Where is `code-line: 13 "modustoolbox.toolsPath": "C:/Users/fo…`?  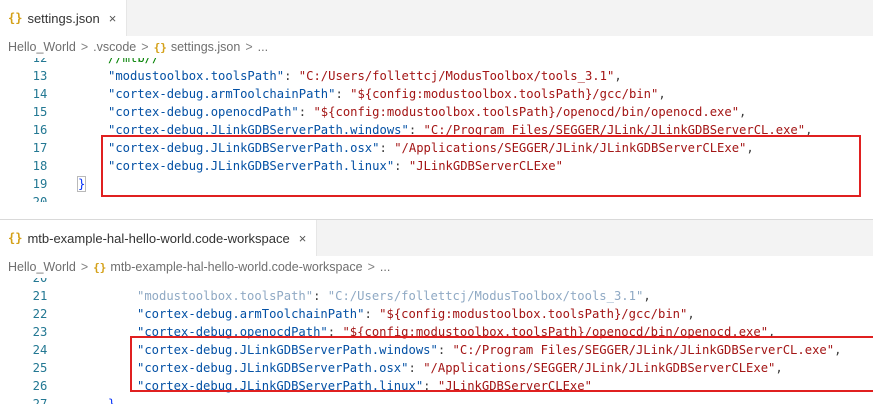
code-line: 13 "modustoolbox.toolsPath": "C:/Users/fo… is located at coordinates (436, 76).